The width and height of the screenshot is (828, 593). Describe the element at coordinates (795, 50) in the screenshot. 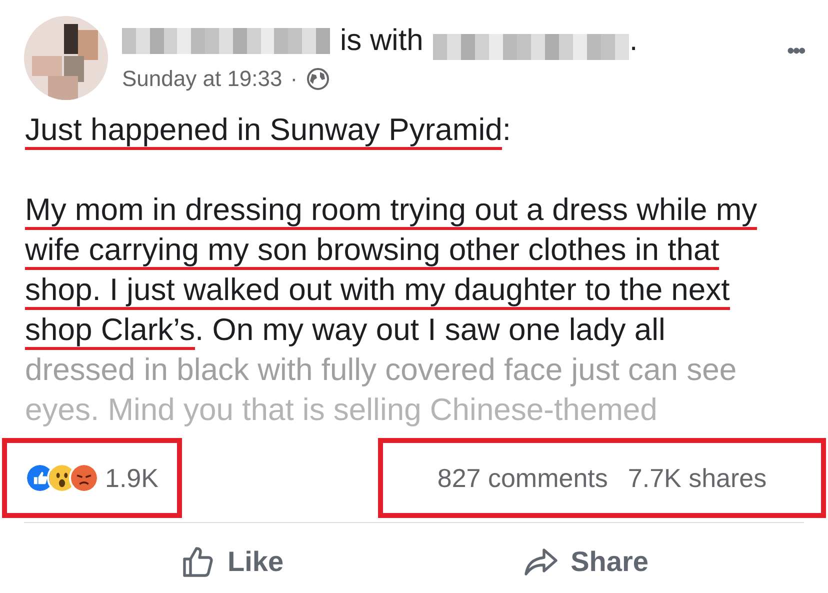

I see `more-options-button: •••` at that location.